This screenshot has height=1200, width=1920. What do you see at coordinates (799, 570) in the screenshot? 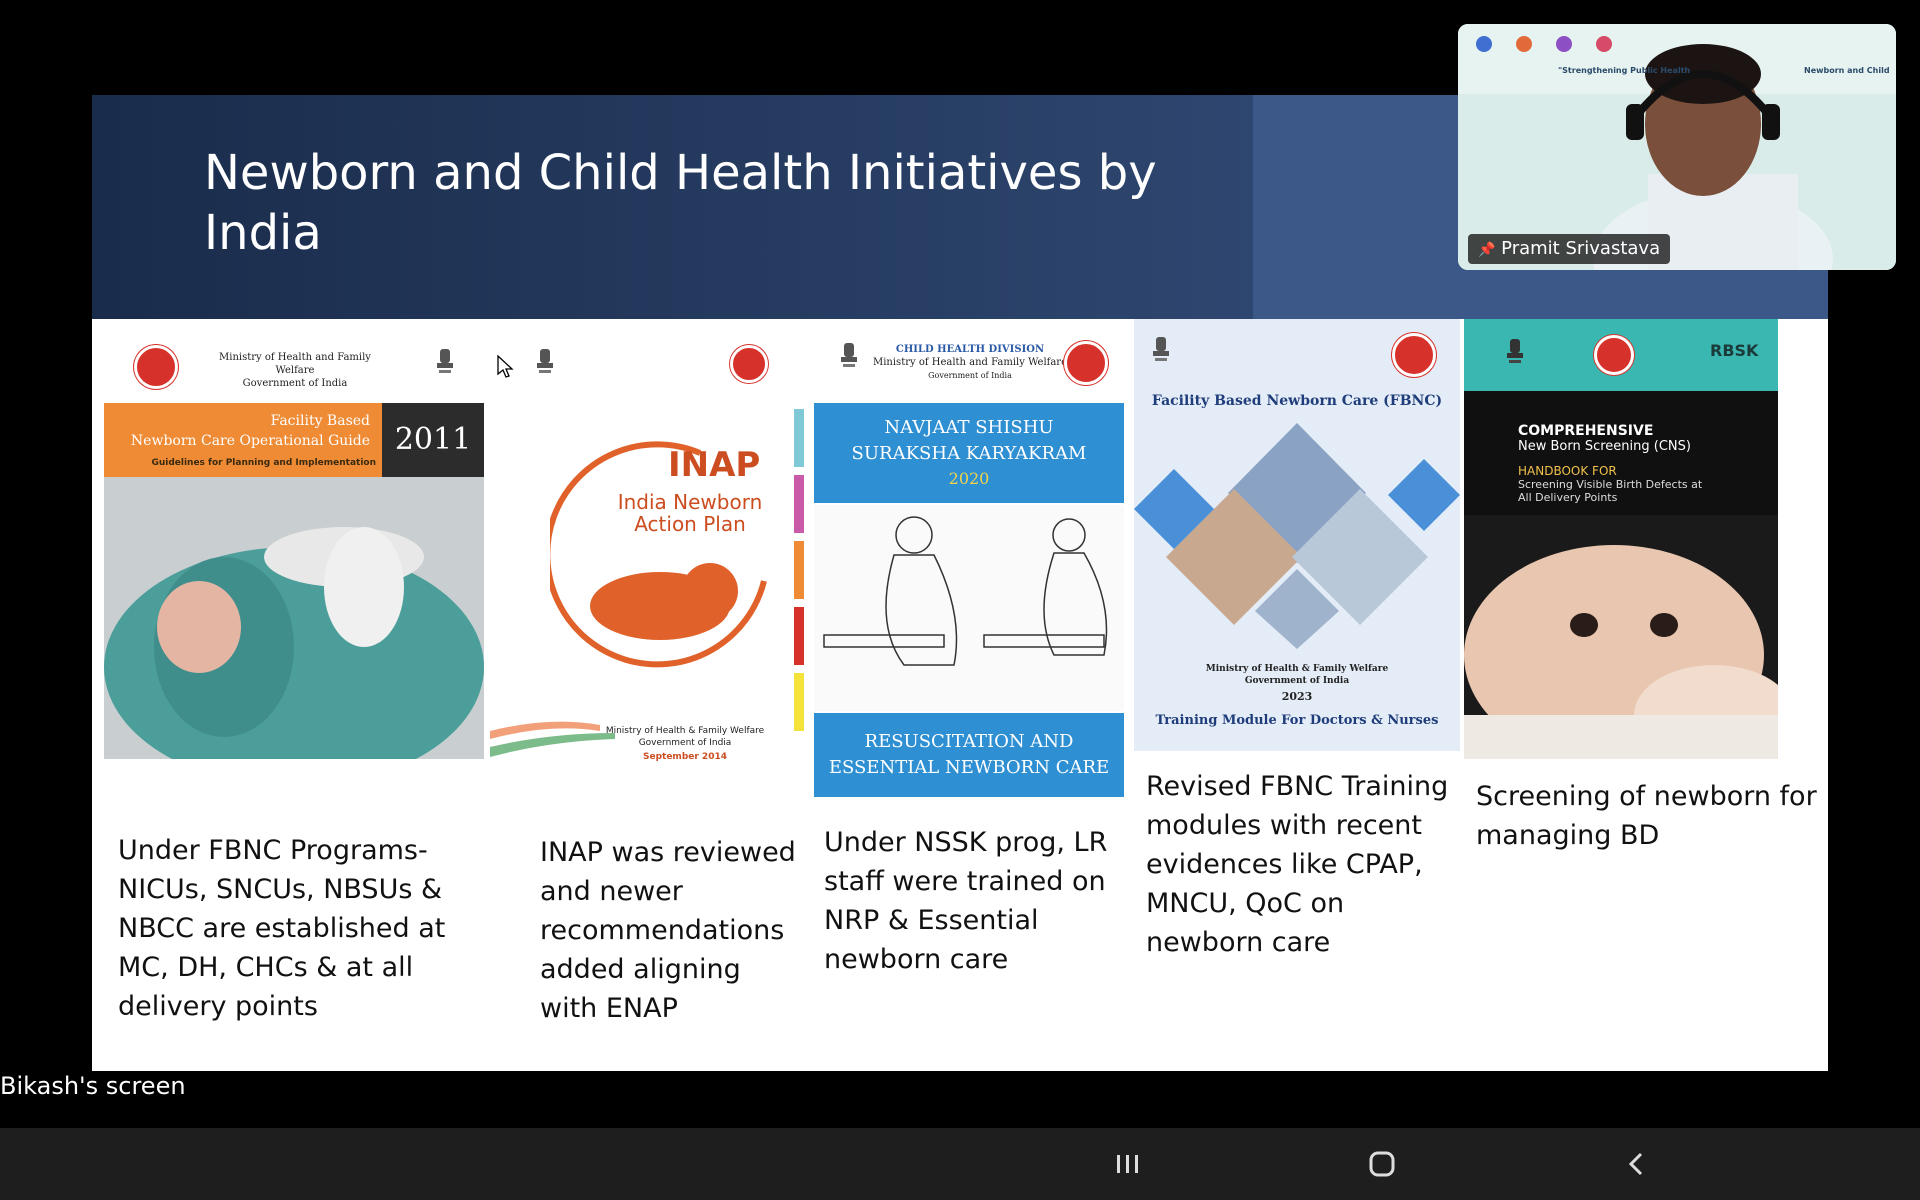
I see `color-strip` at bounding box center [799, 570].